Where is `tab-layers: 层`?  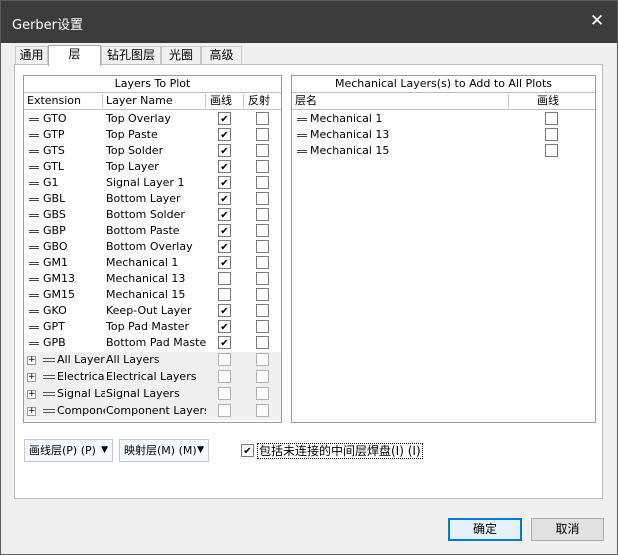
tab-layers: 层 is located at coordinates (74, 55).